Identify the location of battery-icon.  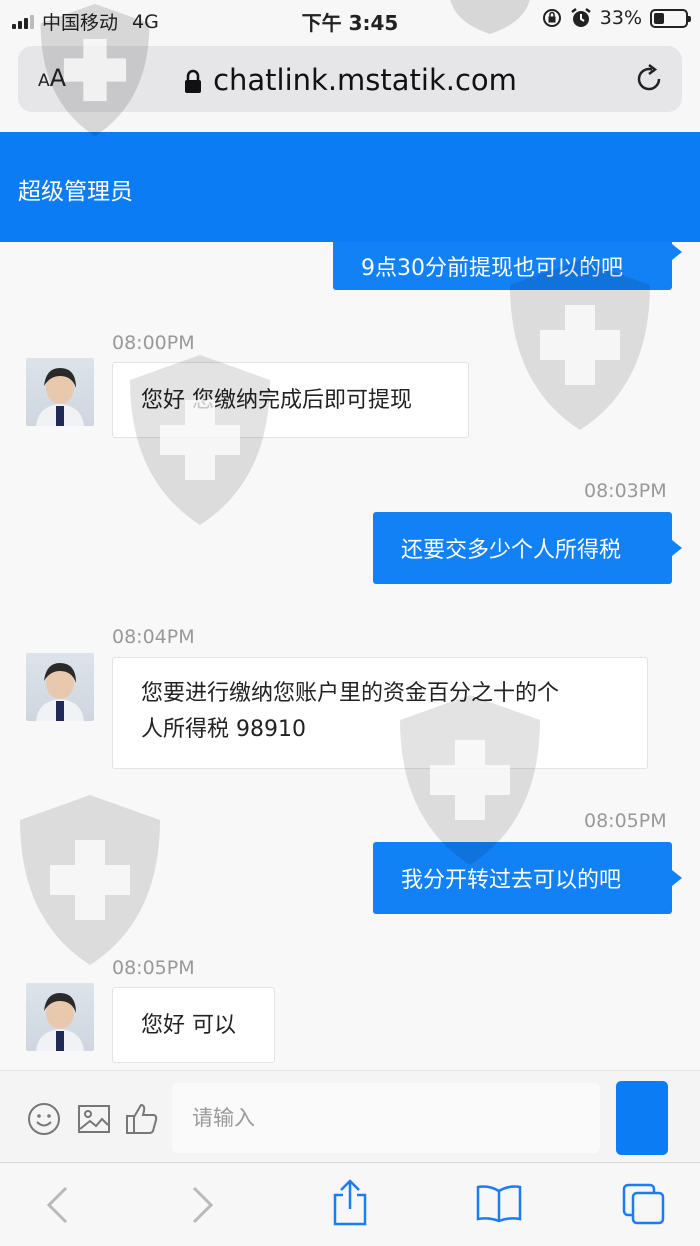
(670, 18).